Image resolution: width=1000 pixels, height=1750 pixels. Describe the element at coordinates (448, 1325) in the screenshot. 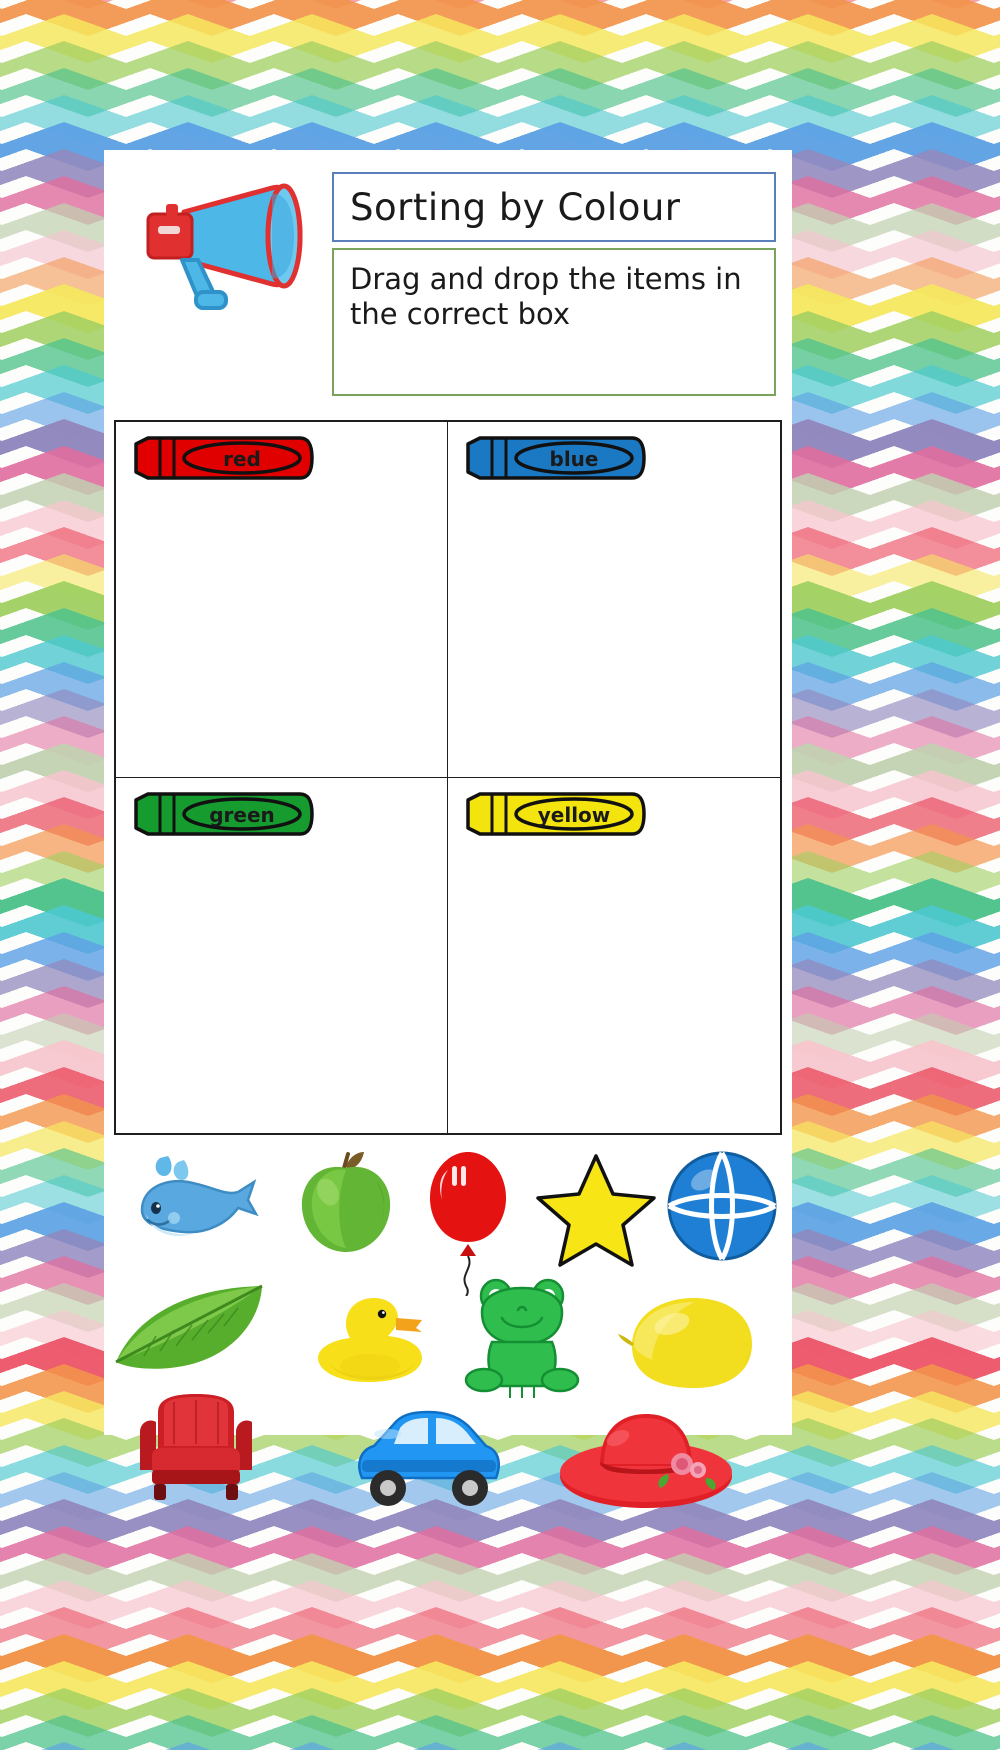

I see `item-bank` at that location.